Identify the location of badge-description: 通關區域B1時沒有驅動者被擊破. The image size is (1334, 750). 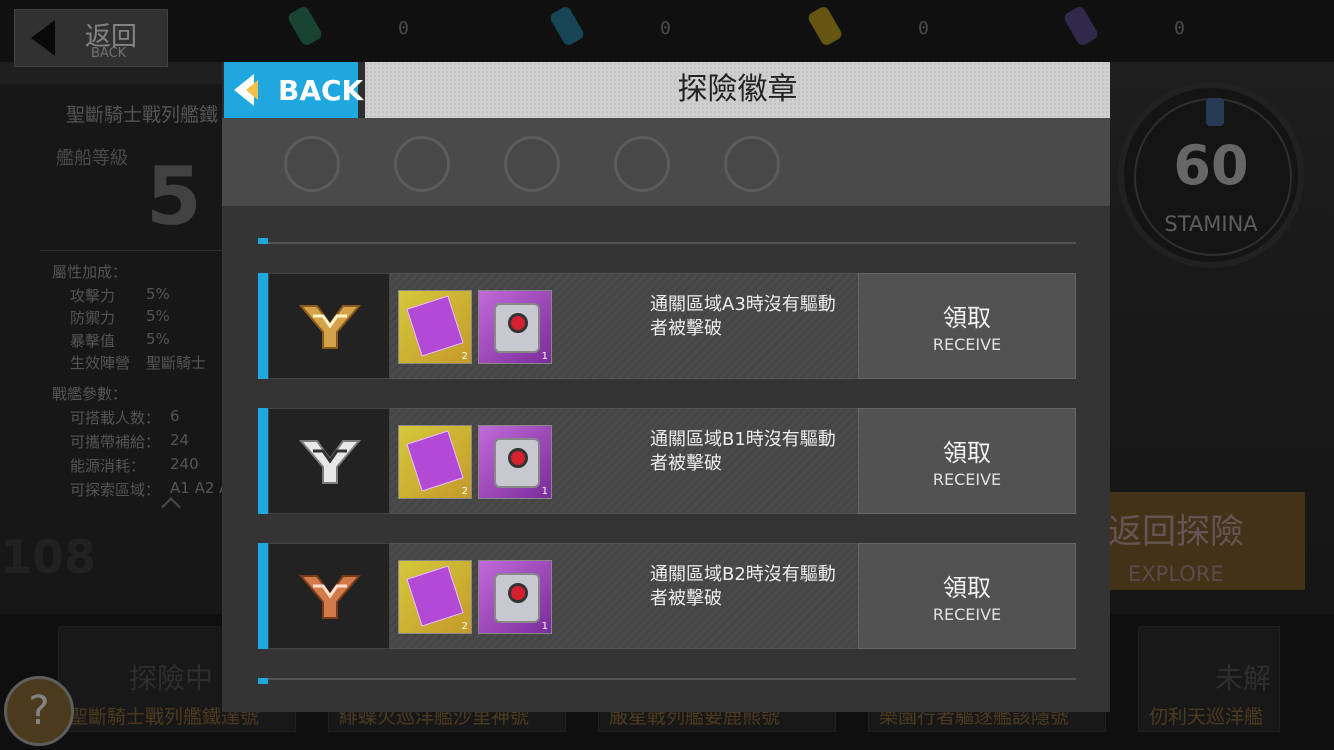
(743, 451).